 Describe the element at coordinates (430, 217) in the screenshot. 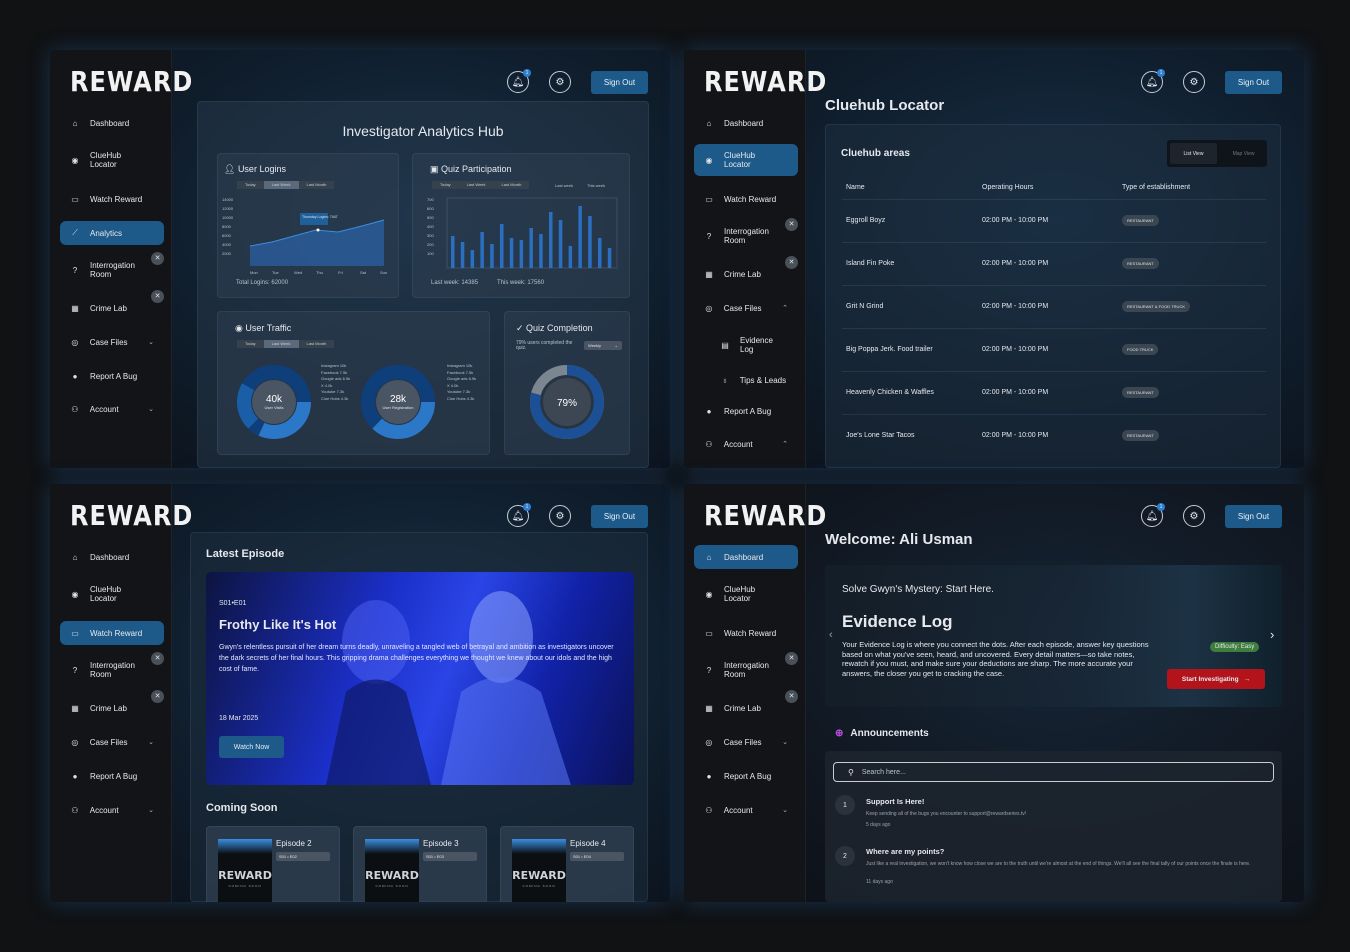

I see `y-tick: 500` at that location.